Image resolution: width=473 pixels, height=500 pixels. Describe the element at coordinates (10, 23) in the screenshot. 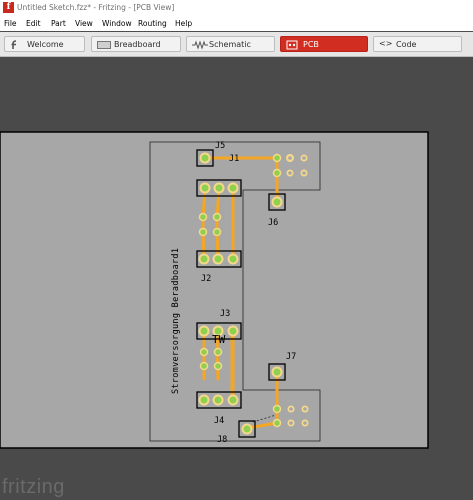

I see `menu-file: File` at that location.